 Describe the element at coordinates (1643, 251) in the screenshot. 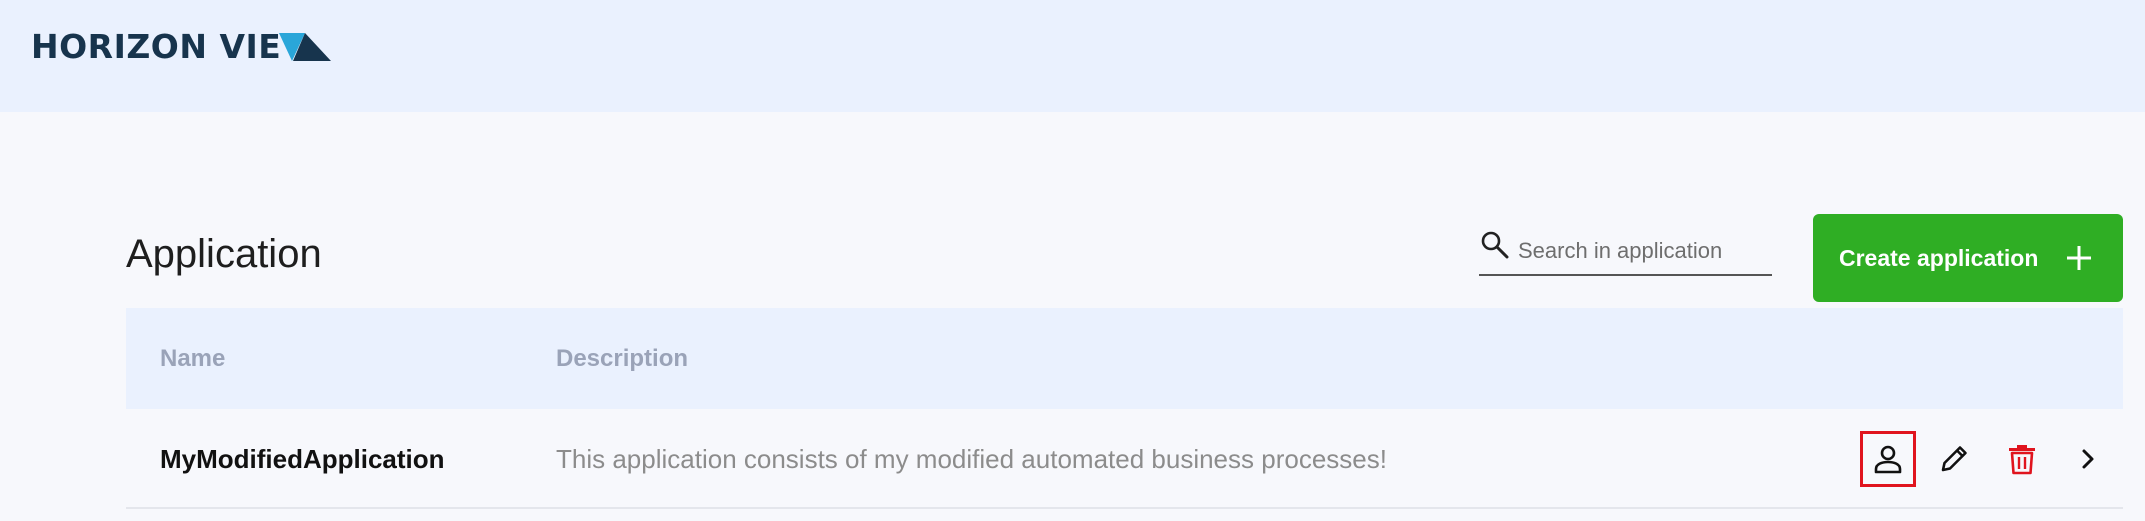

I see `search-input` at that location.